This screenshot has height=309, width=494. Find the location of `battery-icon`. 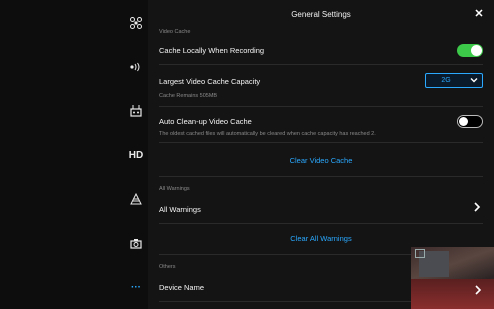

battery-icon is located at coordinates (136, 199).